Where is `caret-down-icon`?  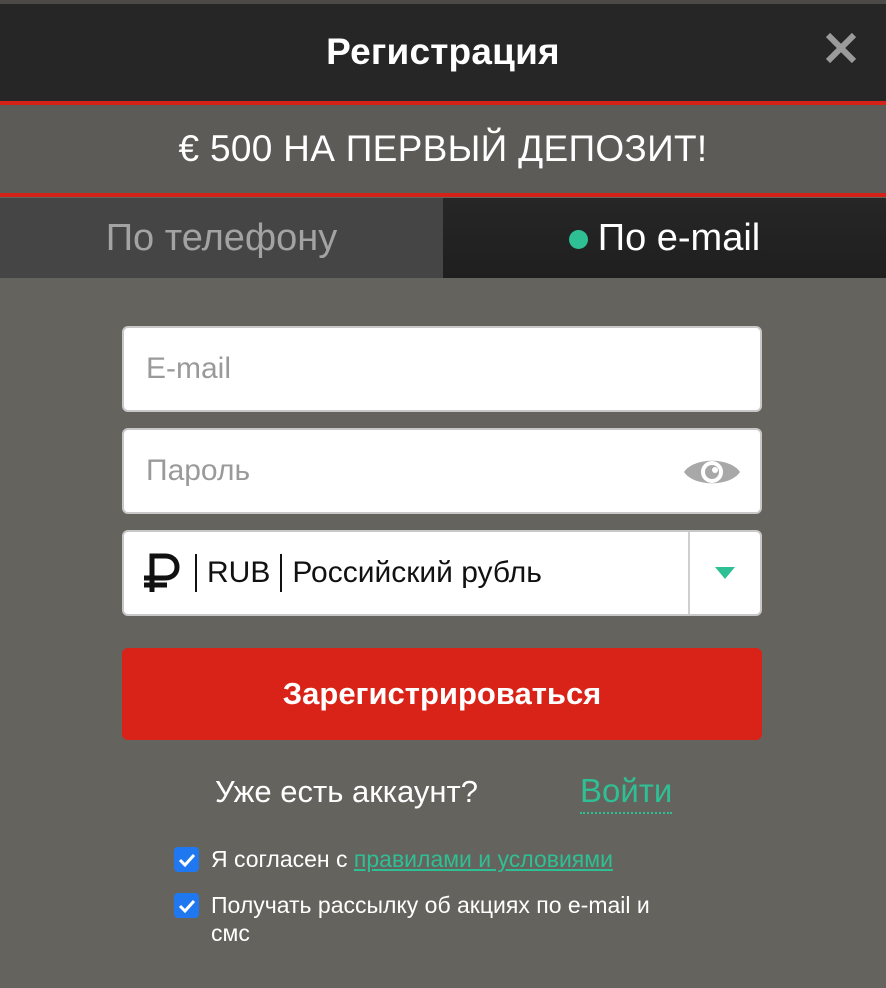
caret-down-icon is located at coordinates (725, 573).